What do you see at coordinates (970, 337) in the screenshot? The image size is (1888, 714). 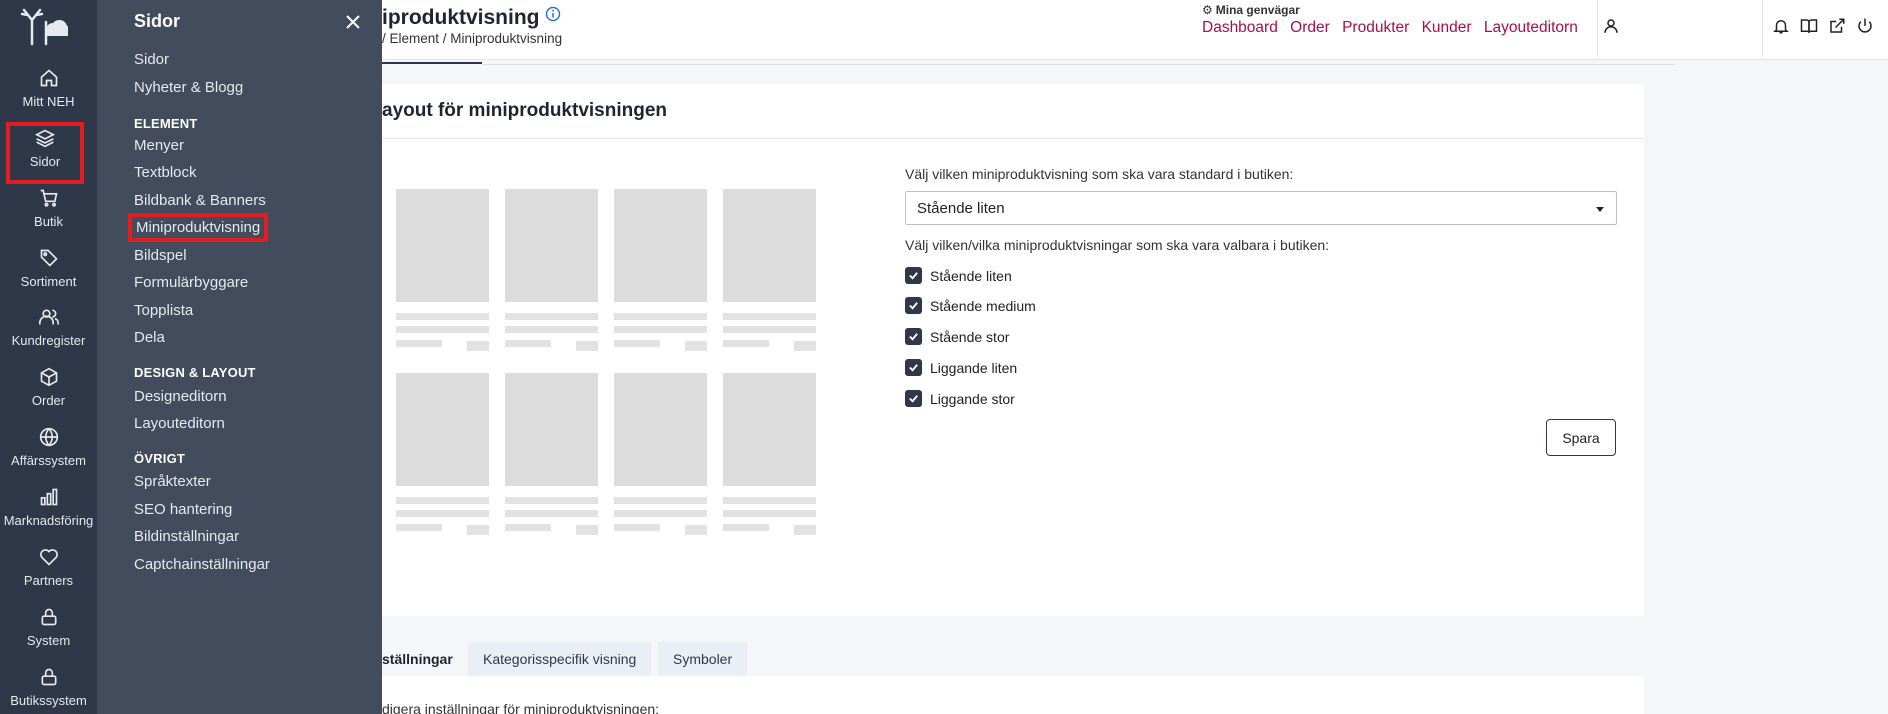 I see `option-label: Stående stor` at bounding box center [970, 337].